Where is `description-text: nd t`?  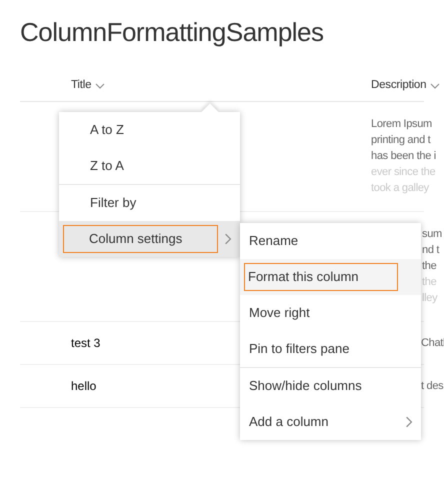
description-text: nd t is located at coordinates (431, 250).